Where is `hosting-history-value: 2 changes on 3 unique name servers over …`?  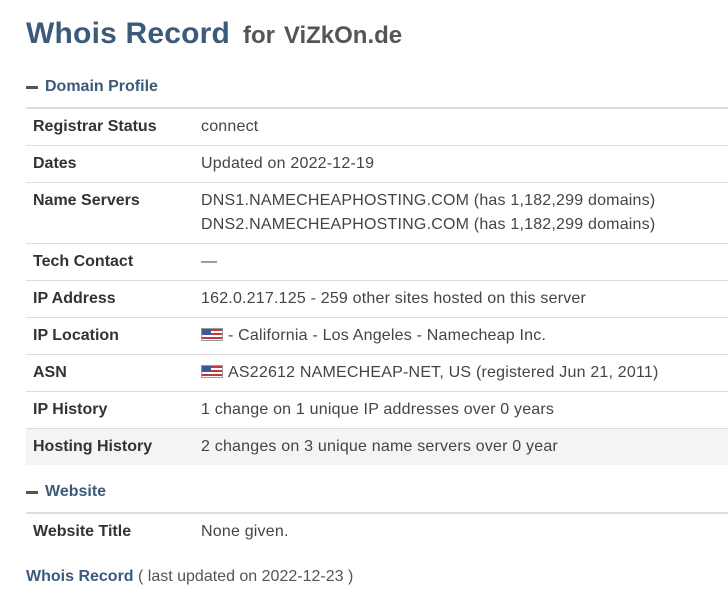 hosting-history-value: 2 changes on 3 unique name servers over … is located at coordinates (461, 446).